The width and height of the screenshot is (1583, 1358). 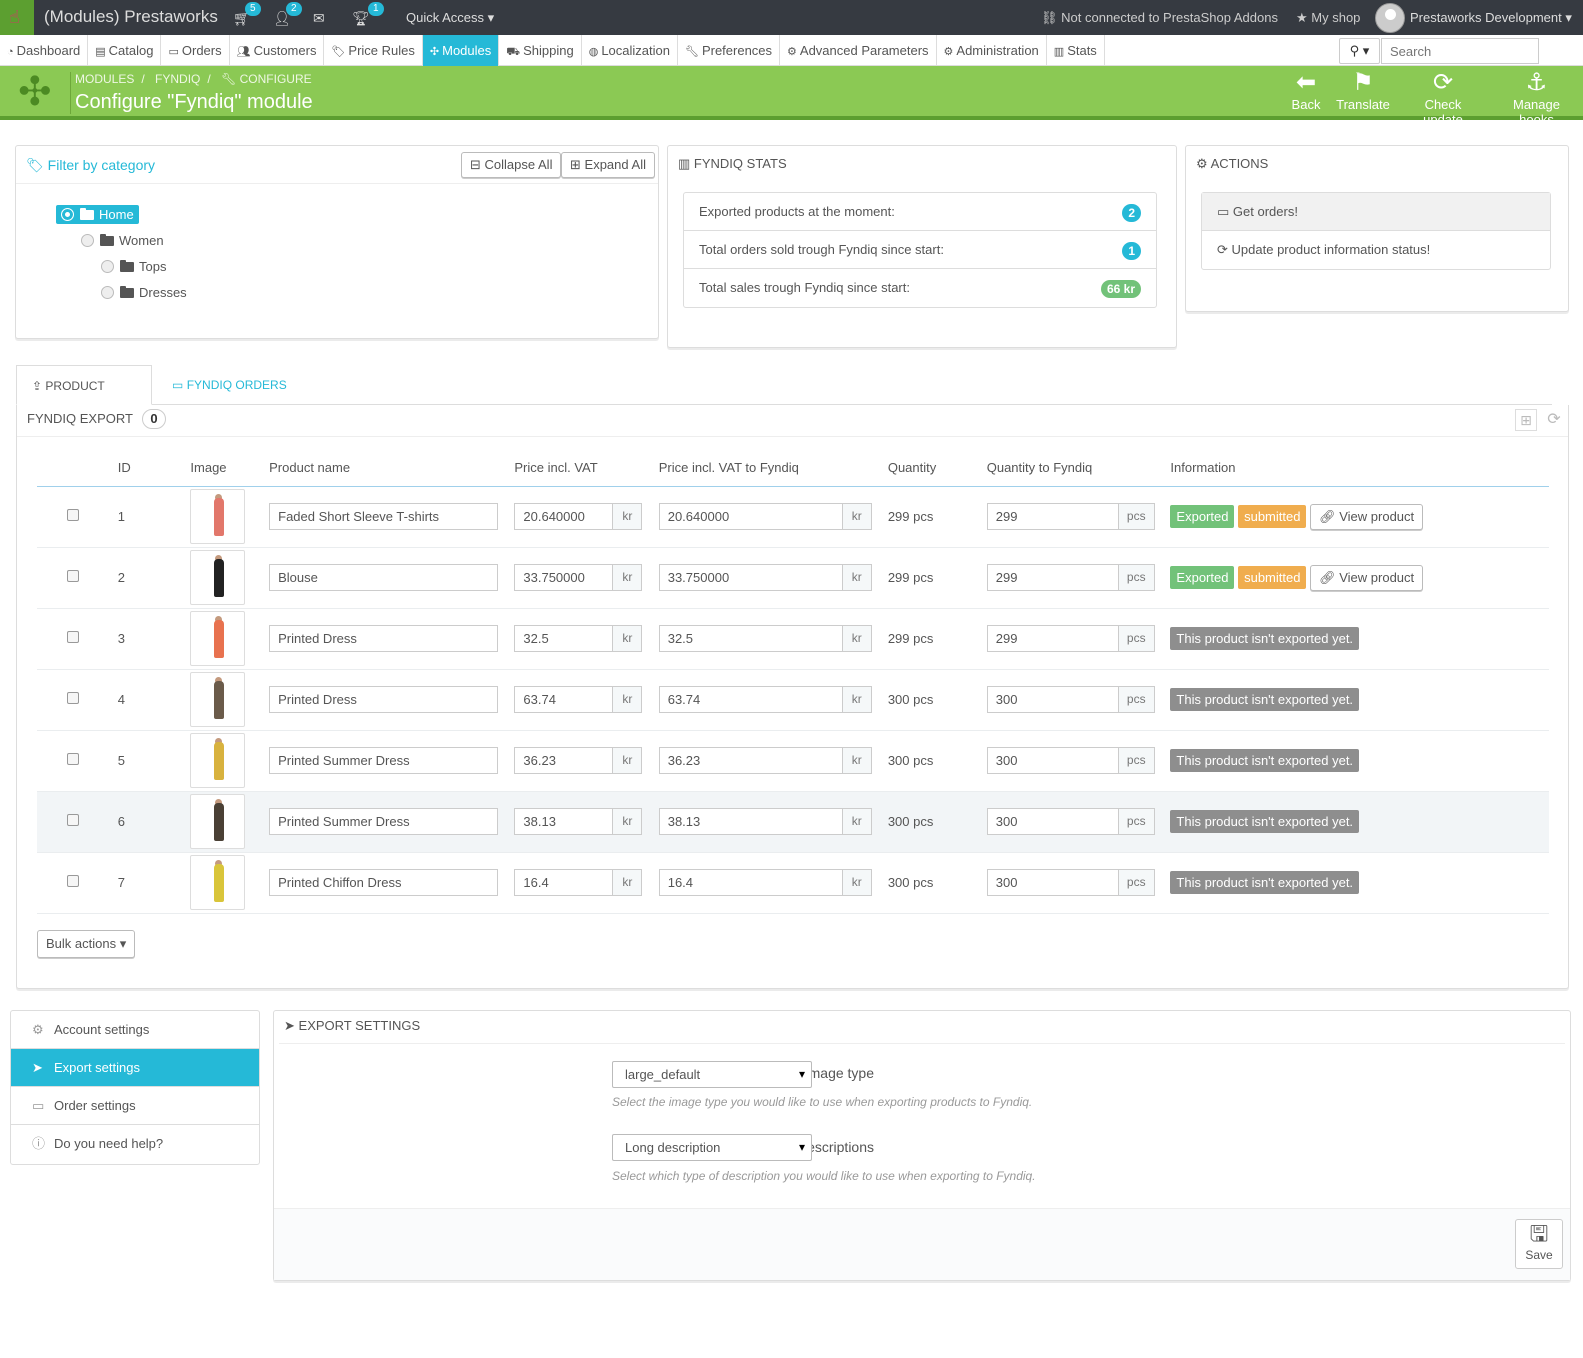 I want to click on price-input: 32.5, so click(x=564, y=638).